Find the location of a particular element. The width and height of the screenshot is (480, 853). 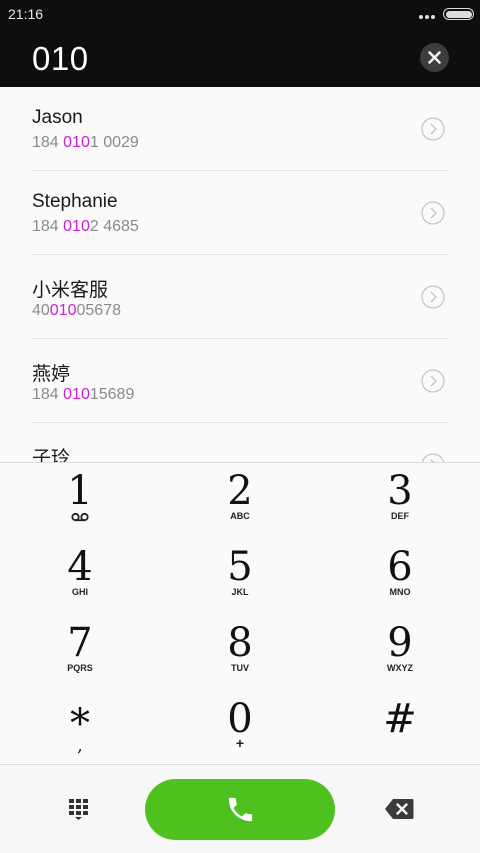

dialer-header: 21:16 010 is located at coordinates (240, 43).